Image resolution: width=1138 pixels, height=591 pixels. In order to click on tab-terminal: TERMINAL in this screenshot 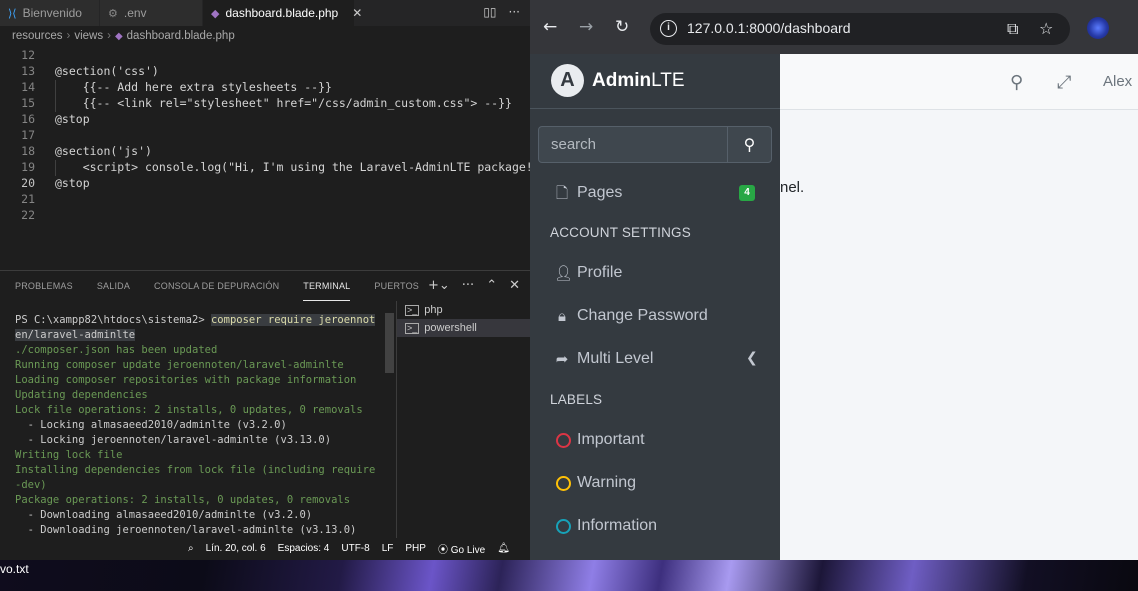, I will do `click(327, 286)`.